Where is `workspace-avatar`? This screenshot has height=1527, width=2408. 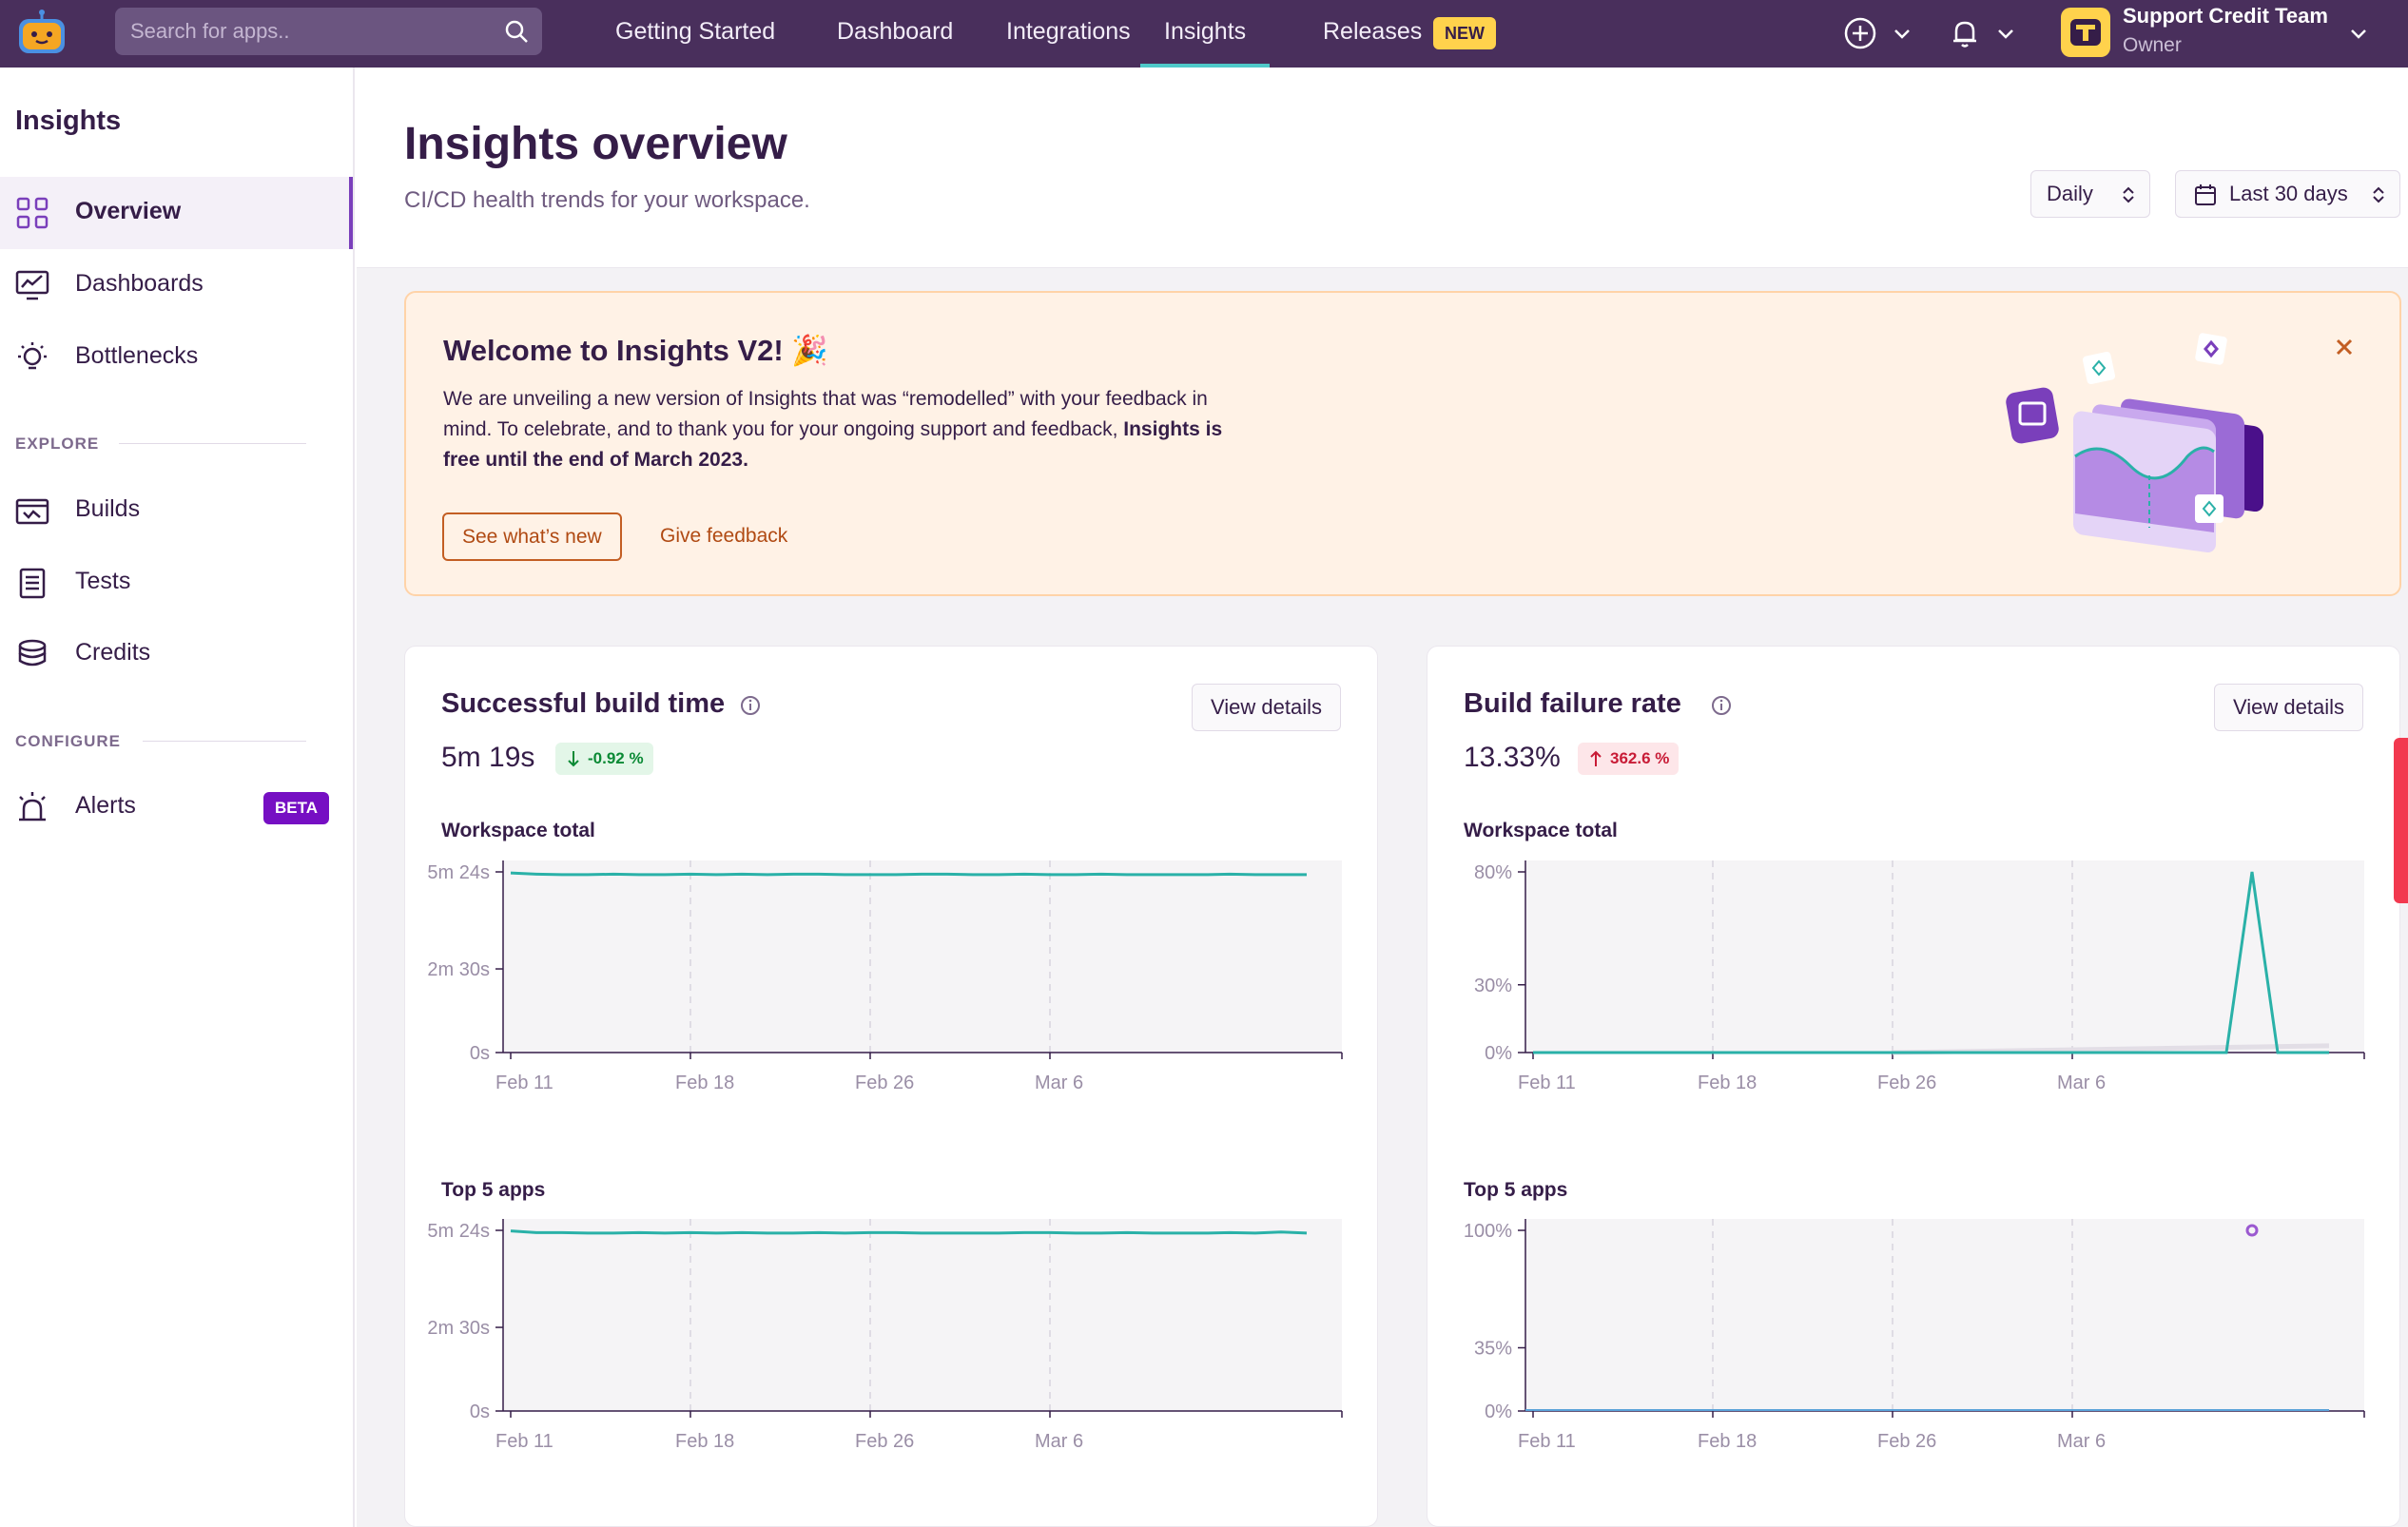
workspace-avatar is located at coordinates (2085, 32).